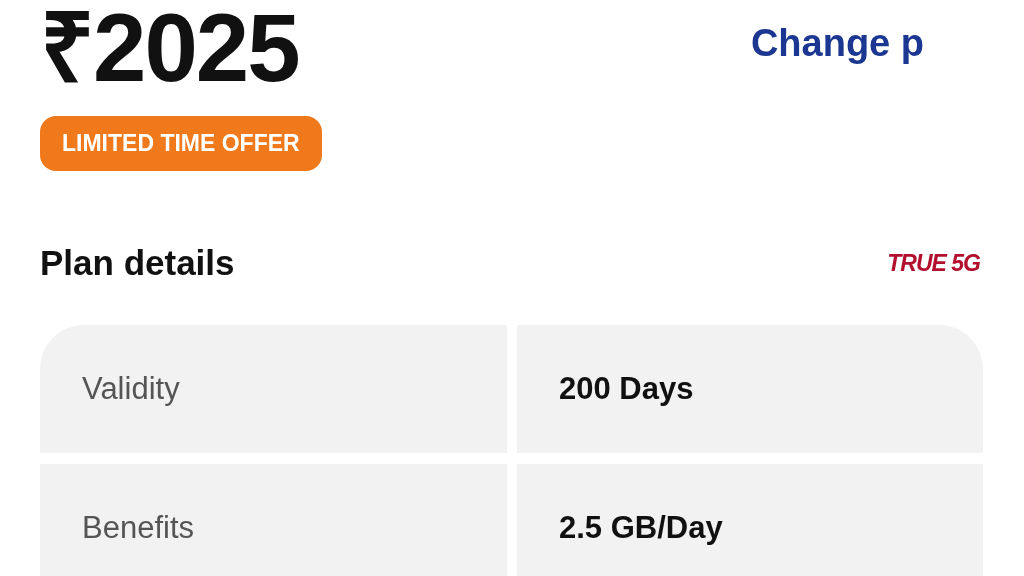  Describe the element at coordinates (273, 520) in the screenshot. I see `detail-label: Benefits` at that location.